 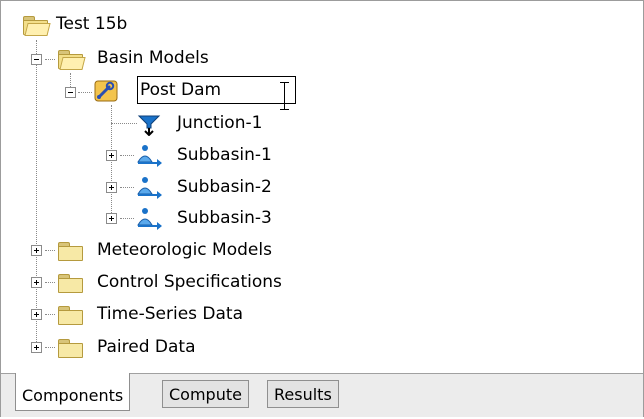 I want to click on tree-node-folder: Control Specifications, so click(x=197, y=283).